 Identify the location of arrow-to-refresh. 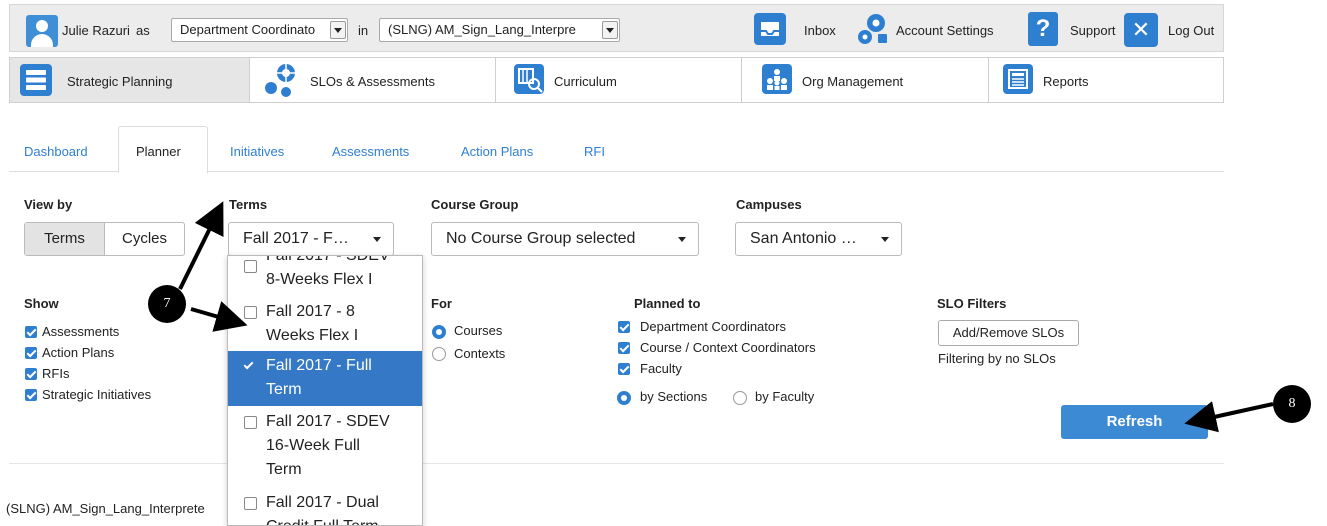
(1229, 417).